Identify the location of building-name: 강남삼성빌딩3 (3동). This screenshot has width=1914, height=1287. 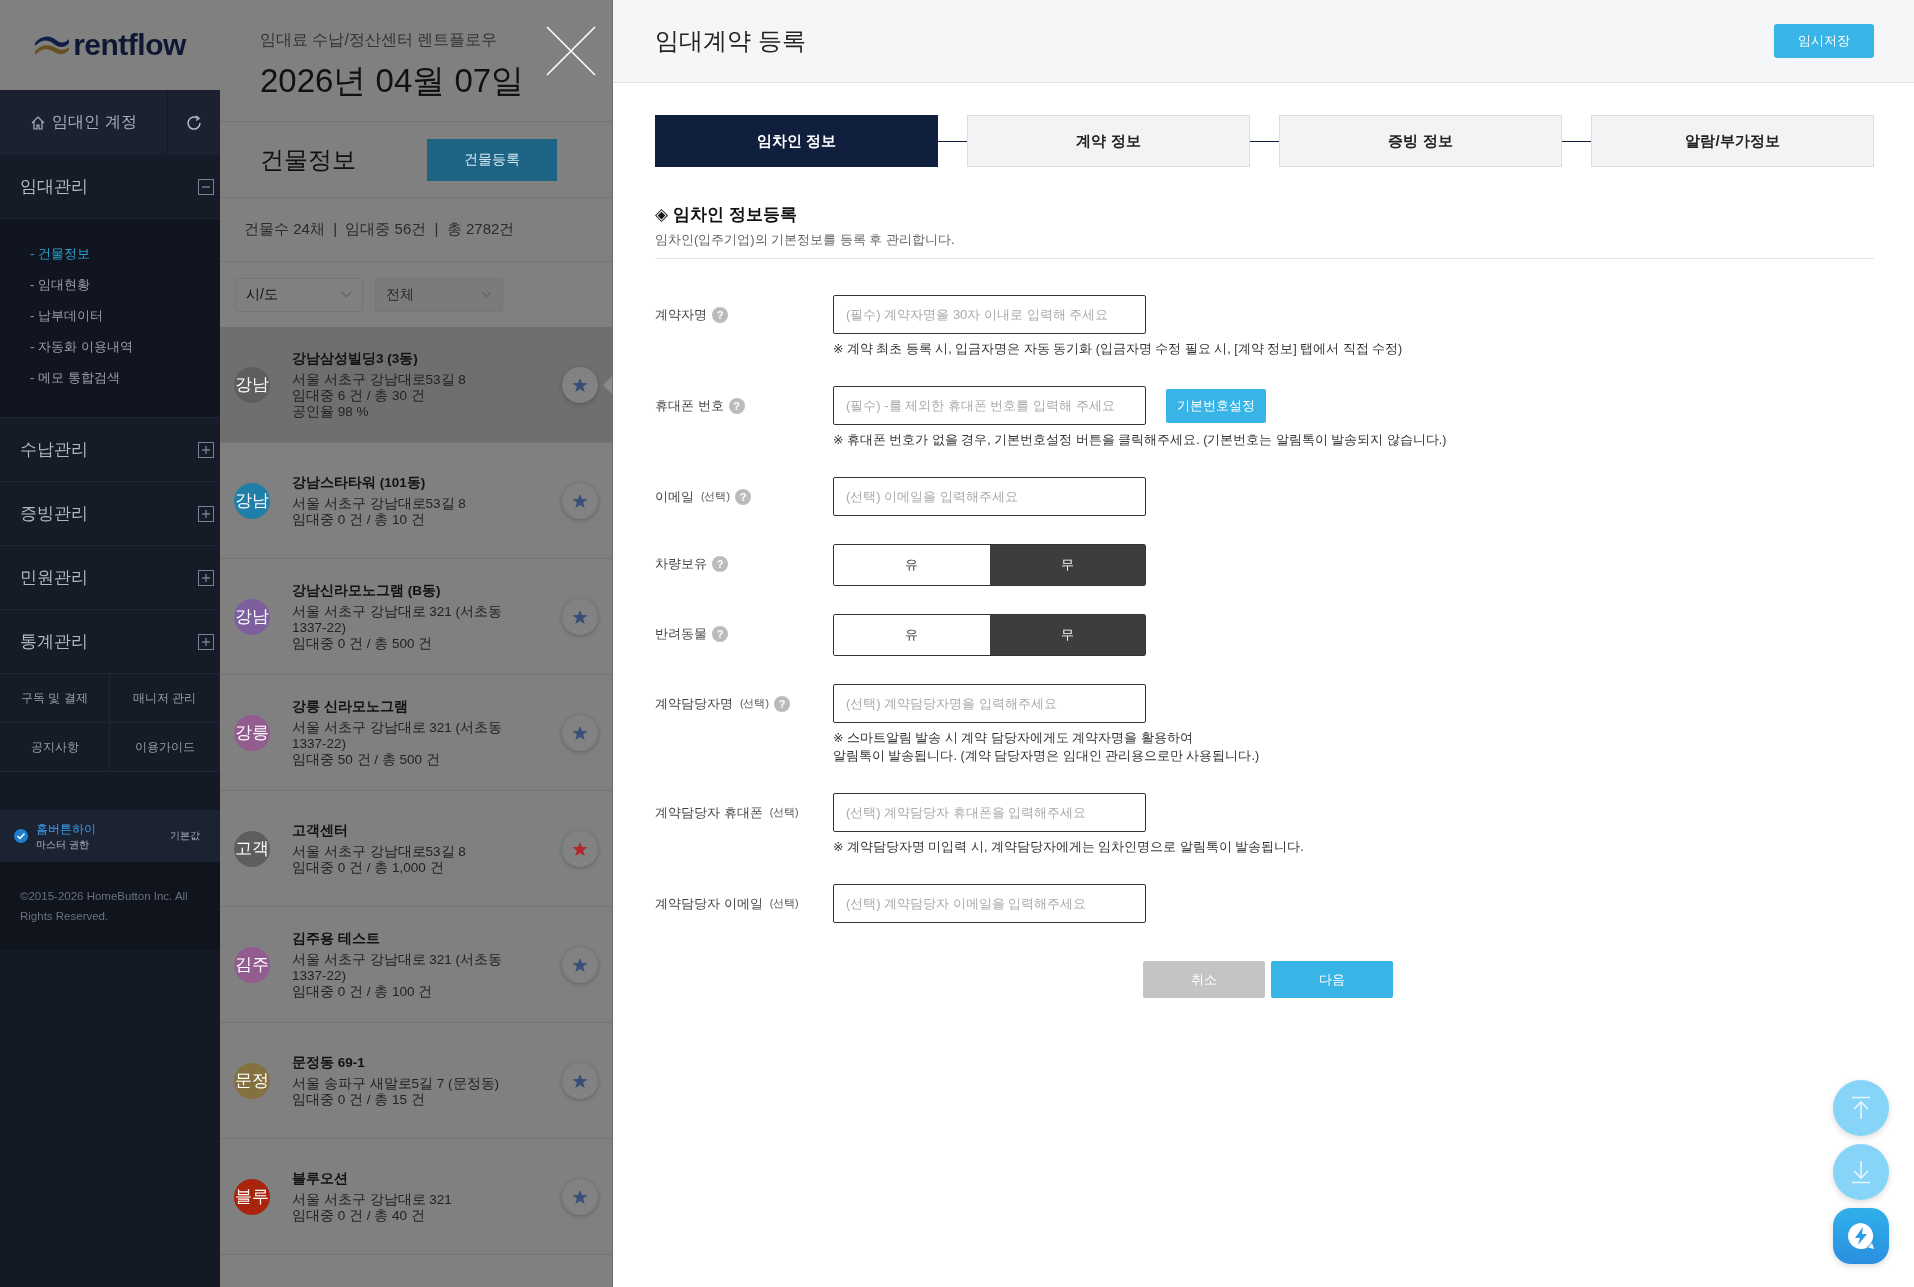
(355, 358).